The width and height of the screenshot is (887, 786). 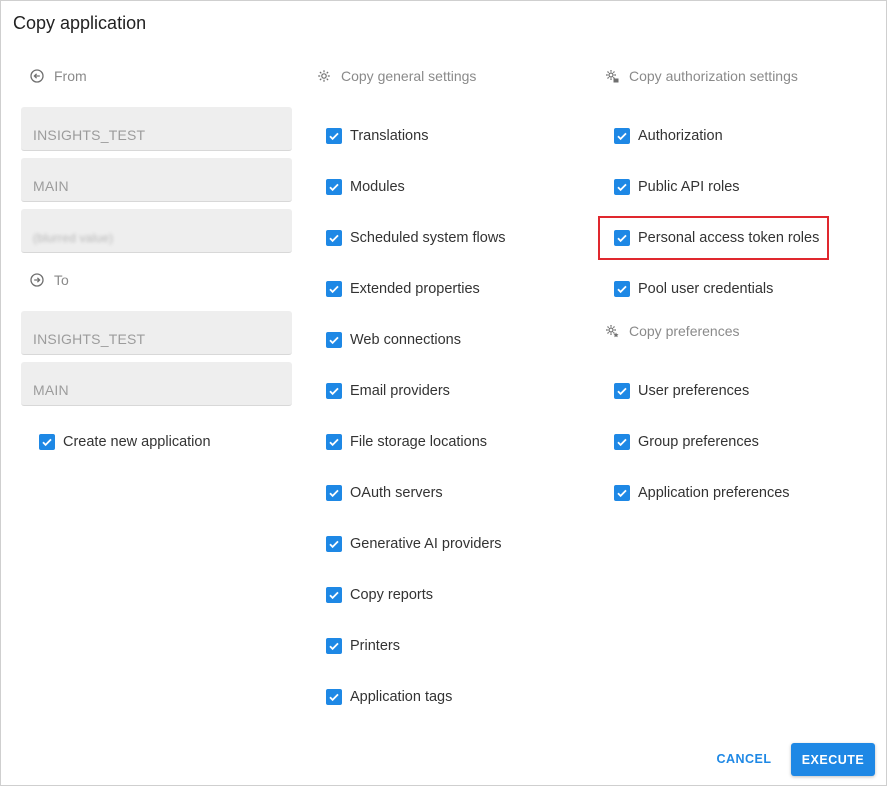 I want to click on file-storage-locations-label: File storage locations, so click(x=419, y=442).